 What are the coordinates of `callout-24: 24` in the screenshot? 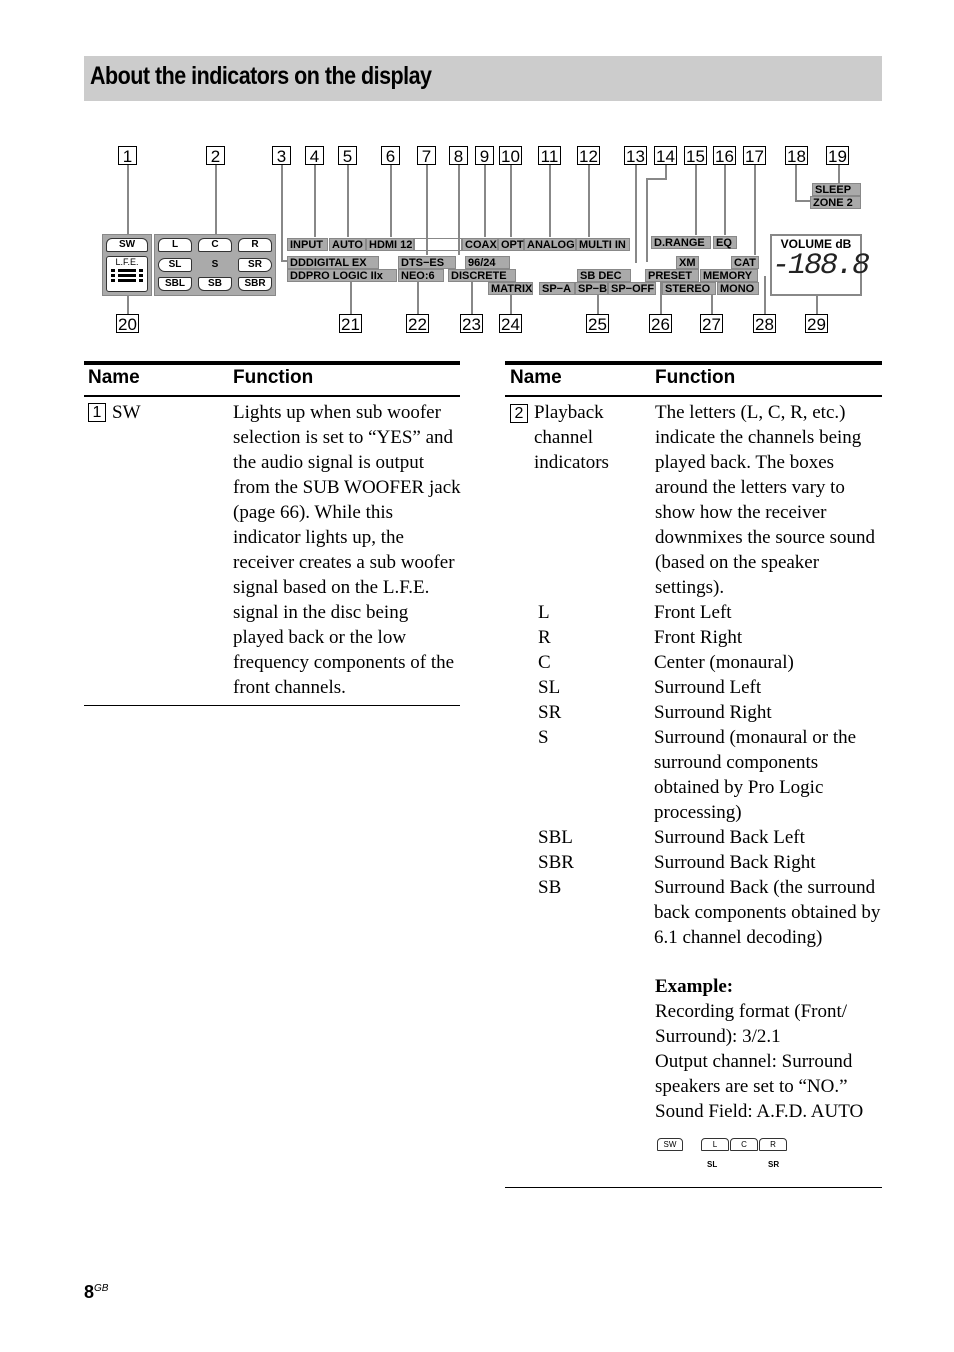 It's located at (510, 324).